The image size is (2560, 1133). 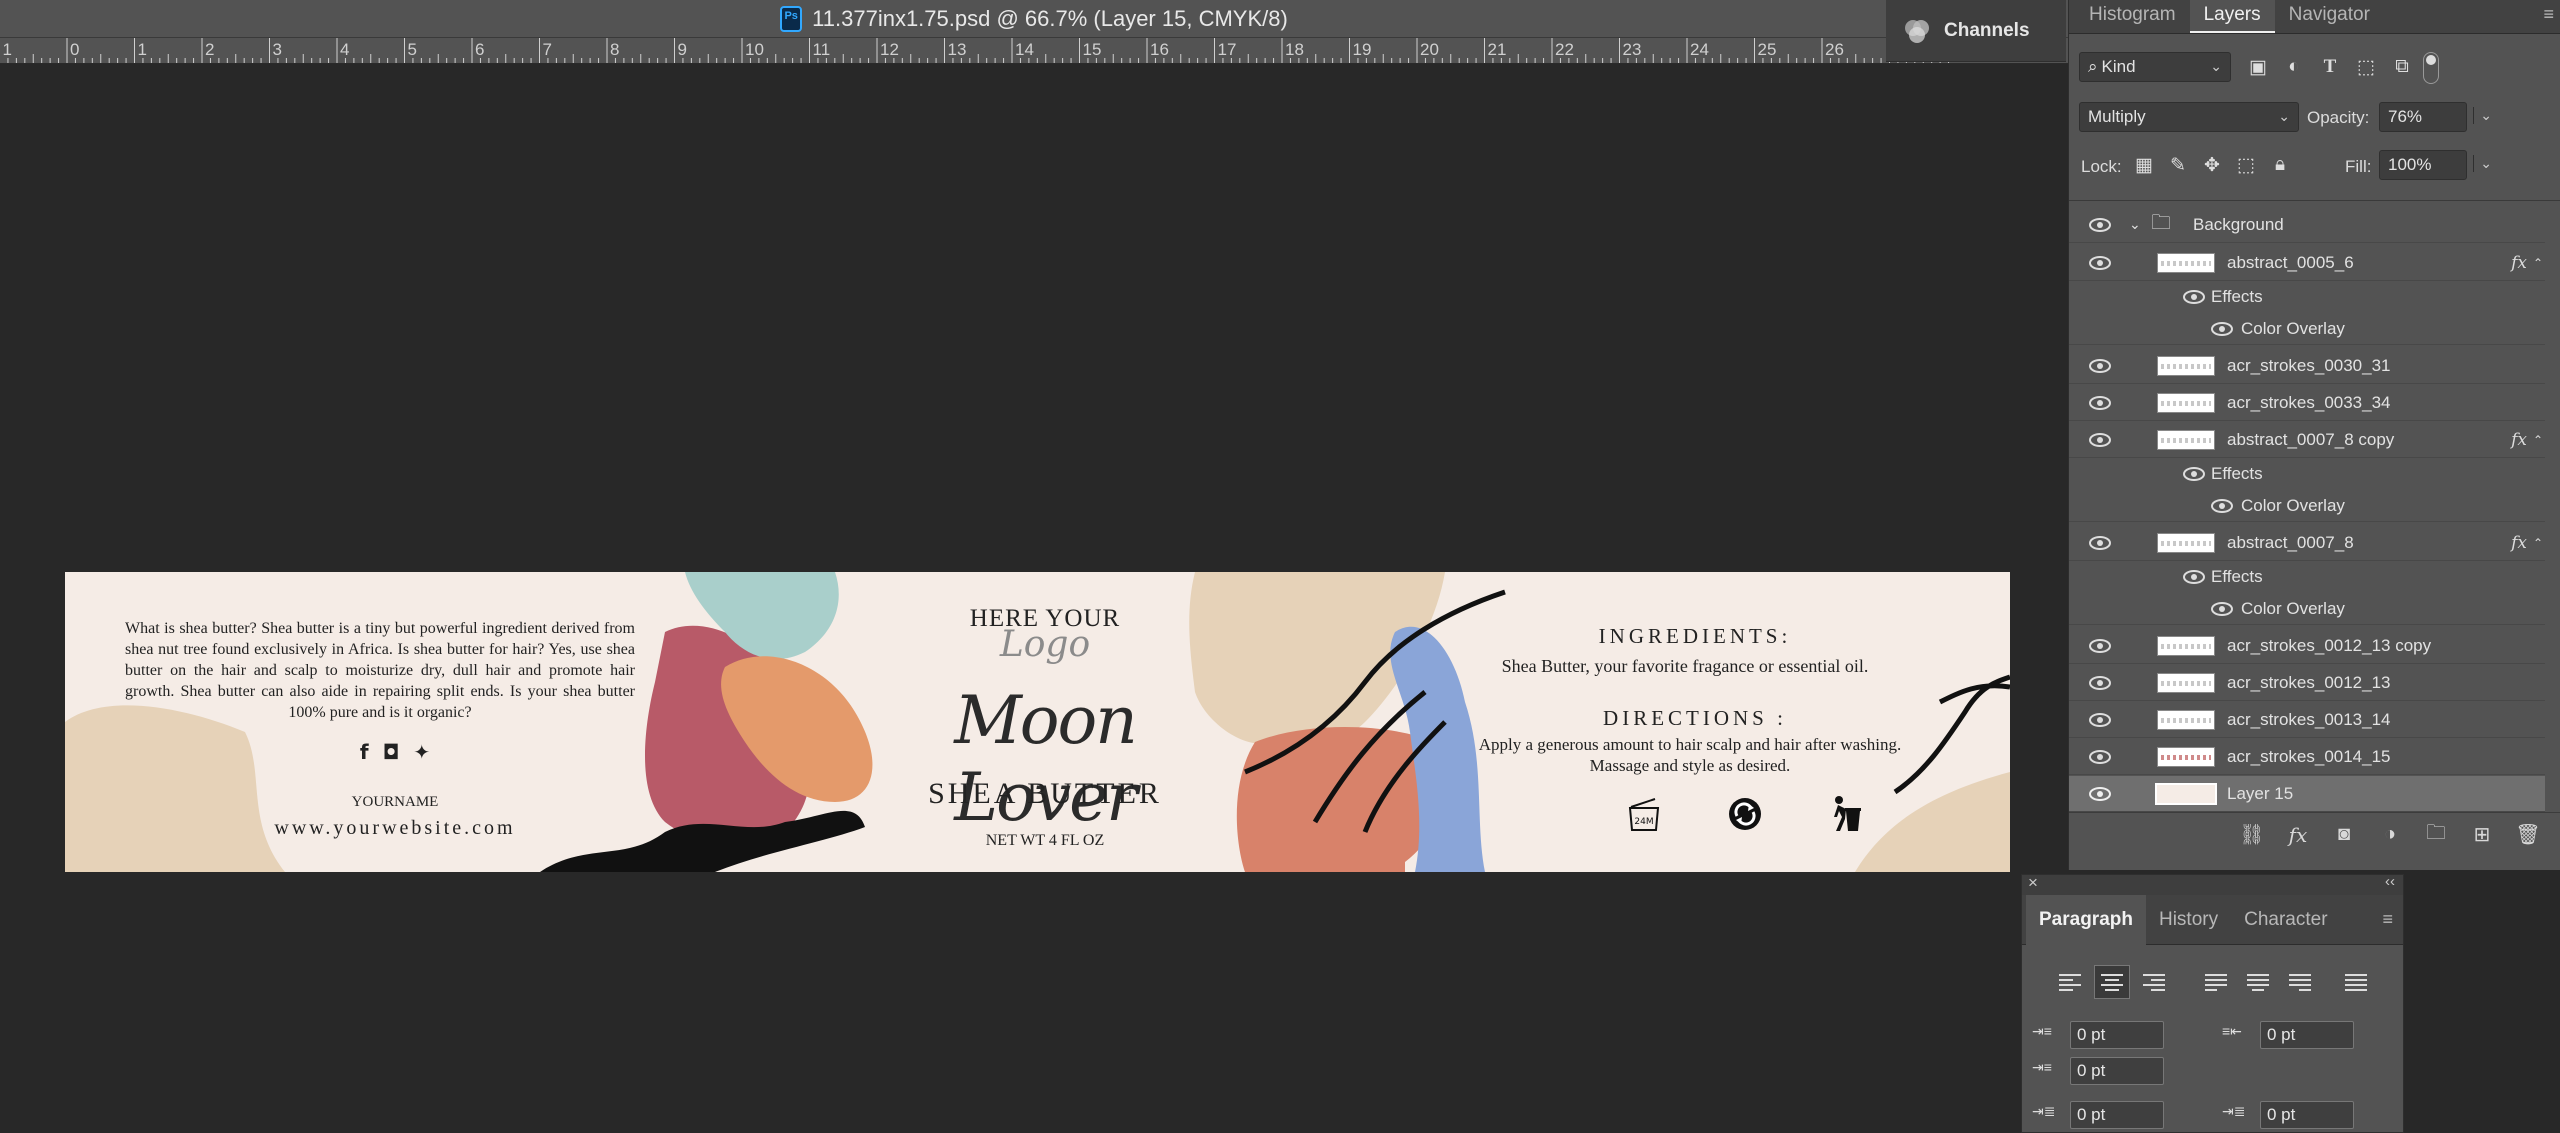 I want to click on close-icon: ×, so click(x=2033, y=883).